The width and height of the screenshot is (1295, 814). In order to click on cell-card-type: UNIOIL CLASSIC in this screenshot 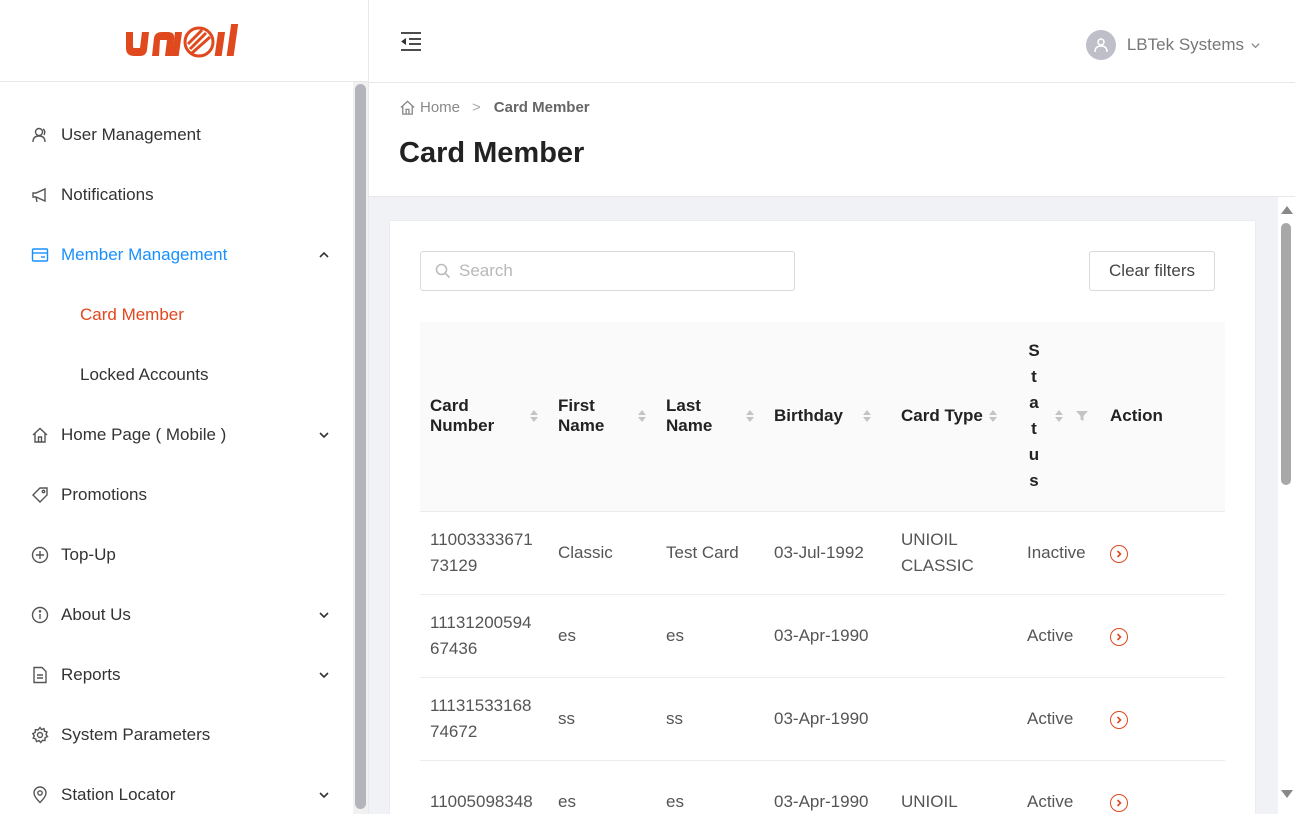, I will do `click(954, 553)`.